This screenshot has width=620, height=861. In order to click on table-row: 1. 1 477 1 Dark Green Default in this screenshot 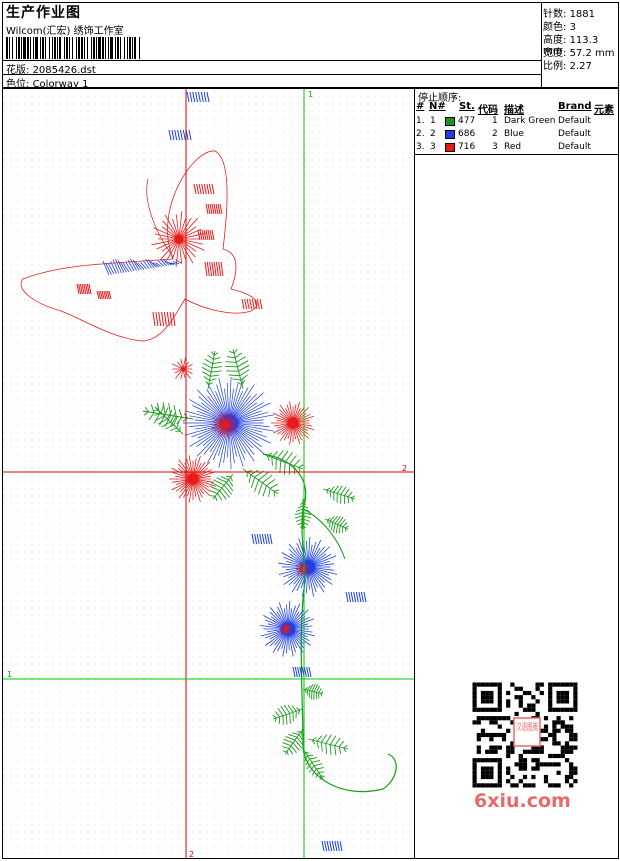, I will do `click(516, 121)`.